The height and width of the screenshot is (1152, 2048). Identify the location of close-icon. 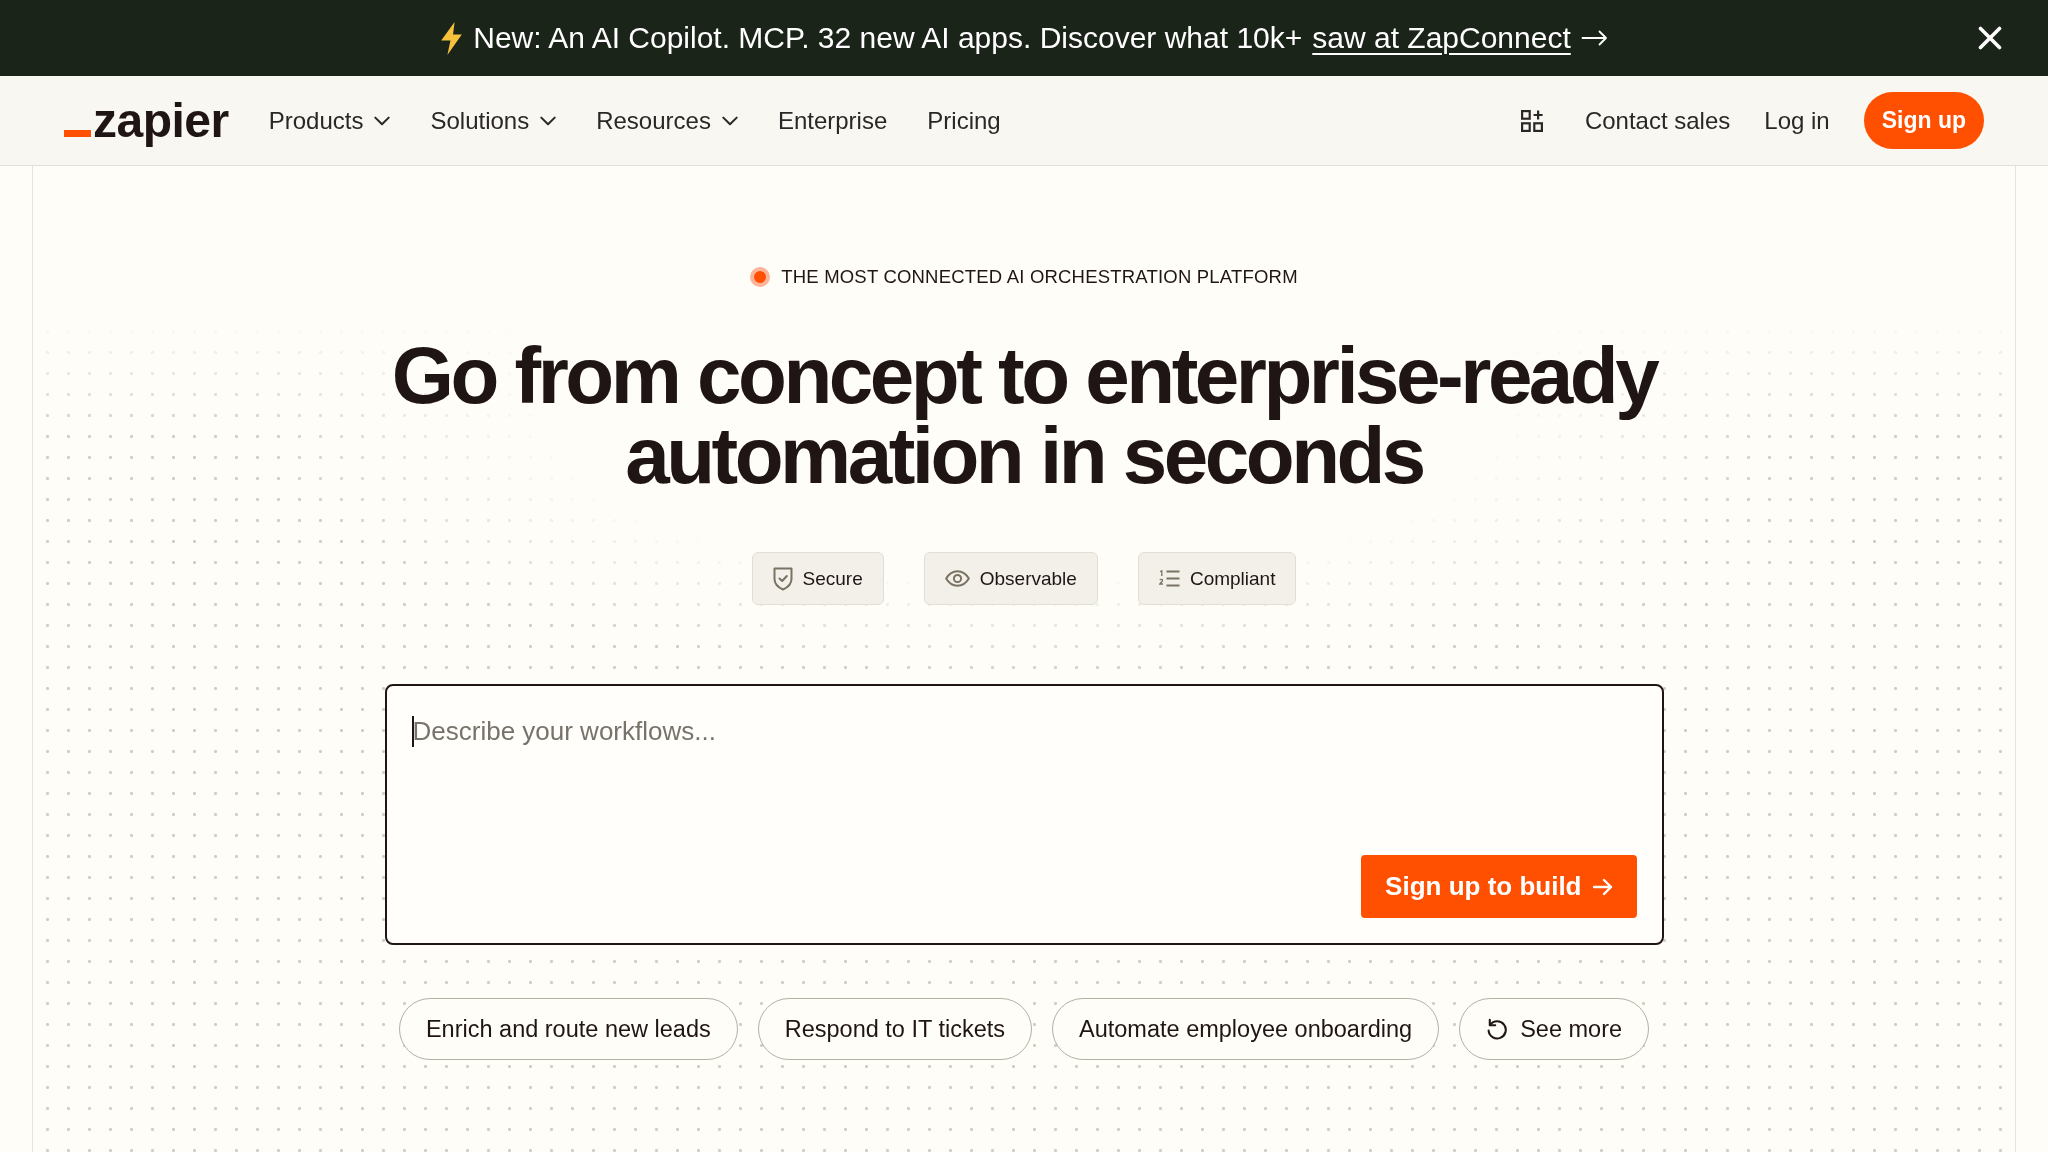
(1990, 38).